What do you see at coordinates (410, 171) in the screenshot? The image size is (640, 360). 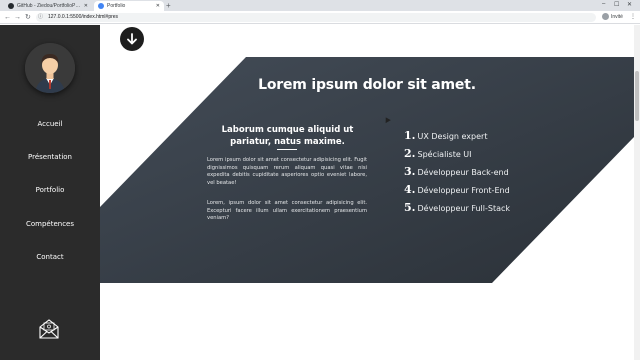 I see `list-number: 3.` at bounding box center [410, 171].